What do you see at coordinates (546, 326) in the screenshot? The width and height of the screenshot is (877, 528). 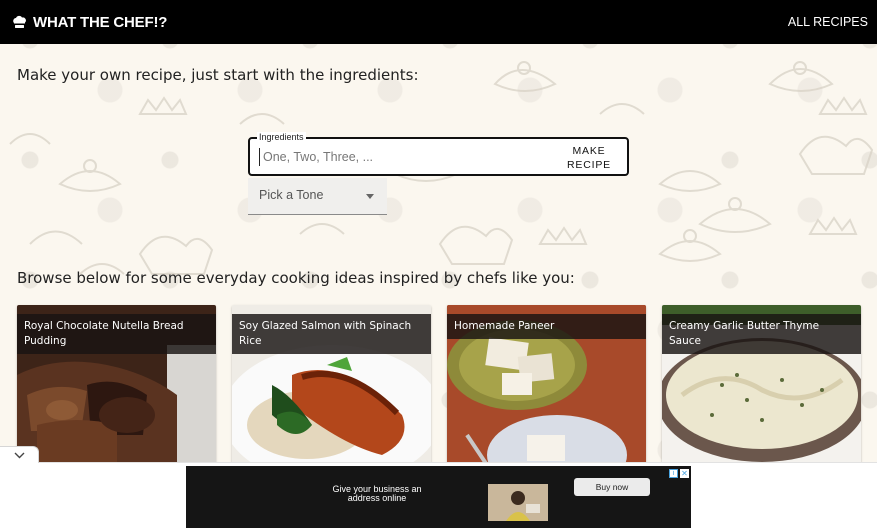 I see `recipe-card-title: Homemade Paneer` at bounding box center [546, 326].